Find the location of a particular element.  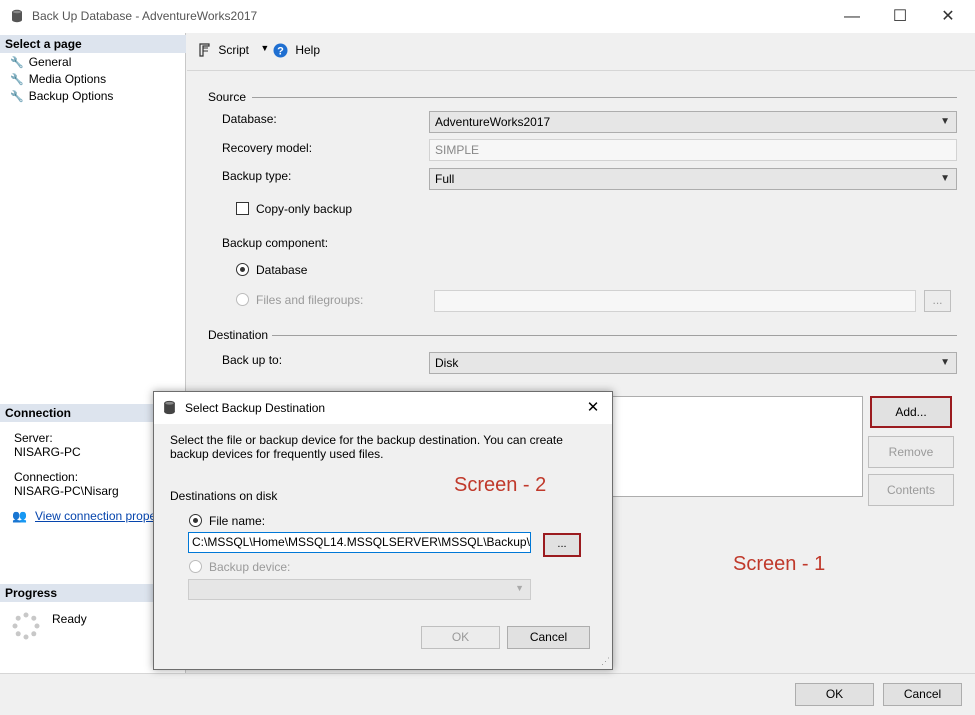

database-combo: AdventureWorks2017 ▼ is located at coordinates (693, 122).